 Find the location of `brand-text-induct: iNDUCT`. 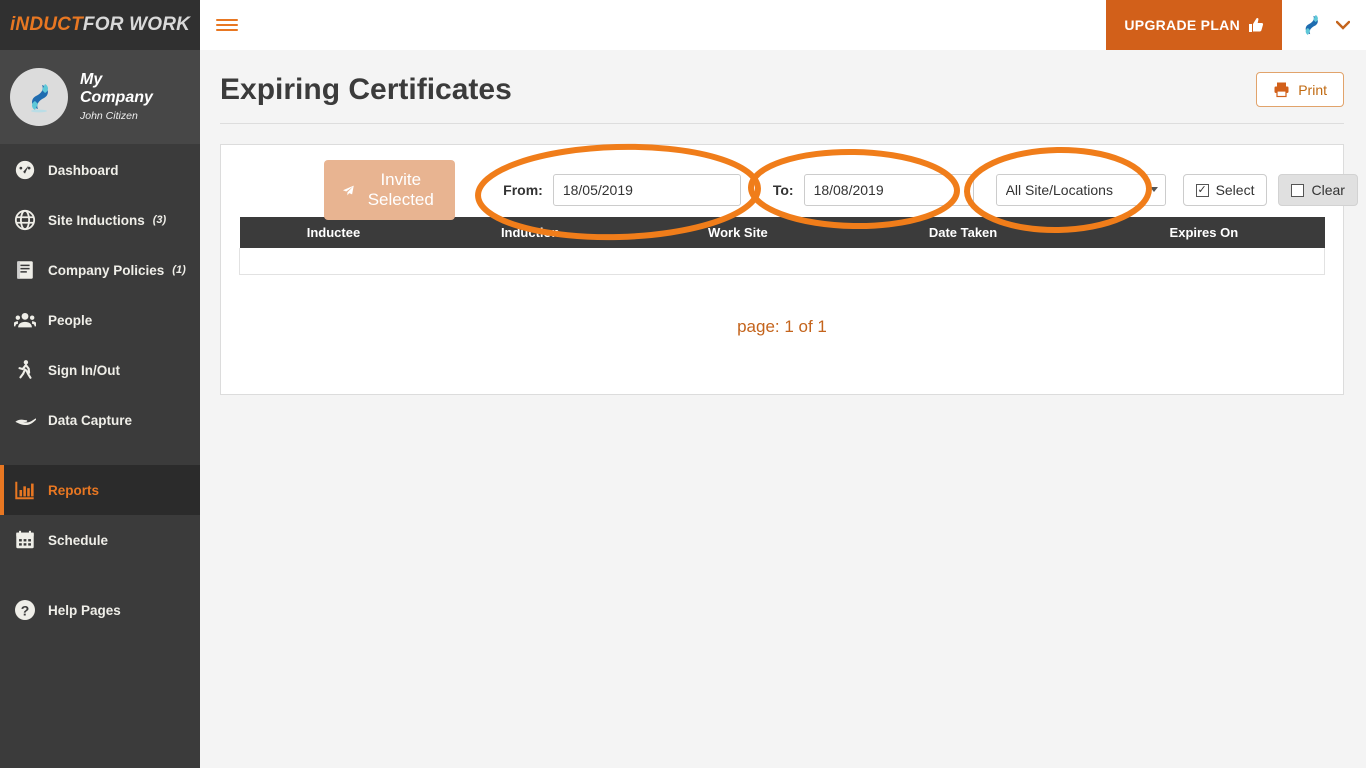

brand-text-induct: iNDUCT is located at coordinates (46, 24).